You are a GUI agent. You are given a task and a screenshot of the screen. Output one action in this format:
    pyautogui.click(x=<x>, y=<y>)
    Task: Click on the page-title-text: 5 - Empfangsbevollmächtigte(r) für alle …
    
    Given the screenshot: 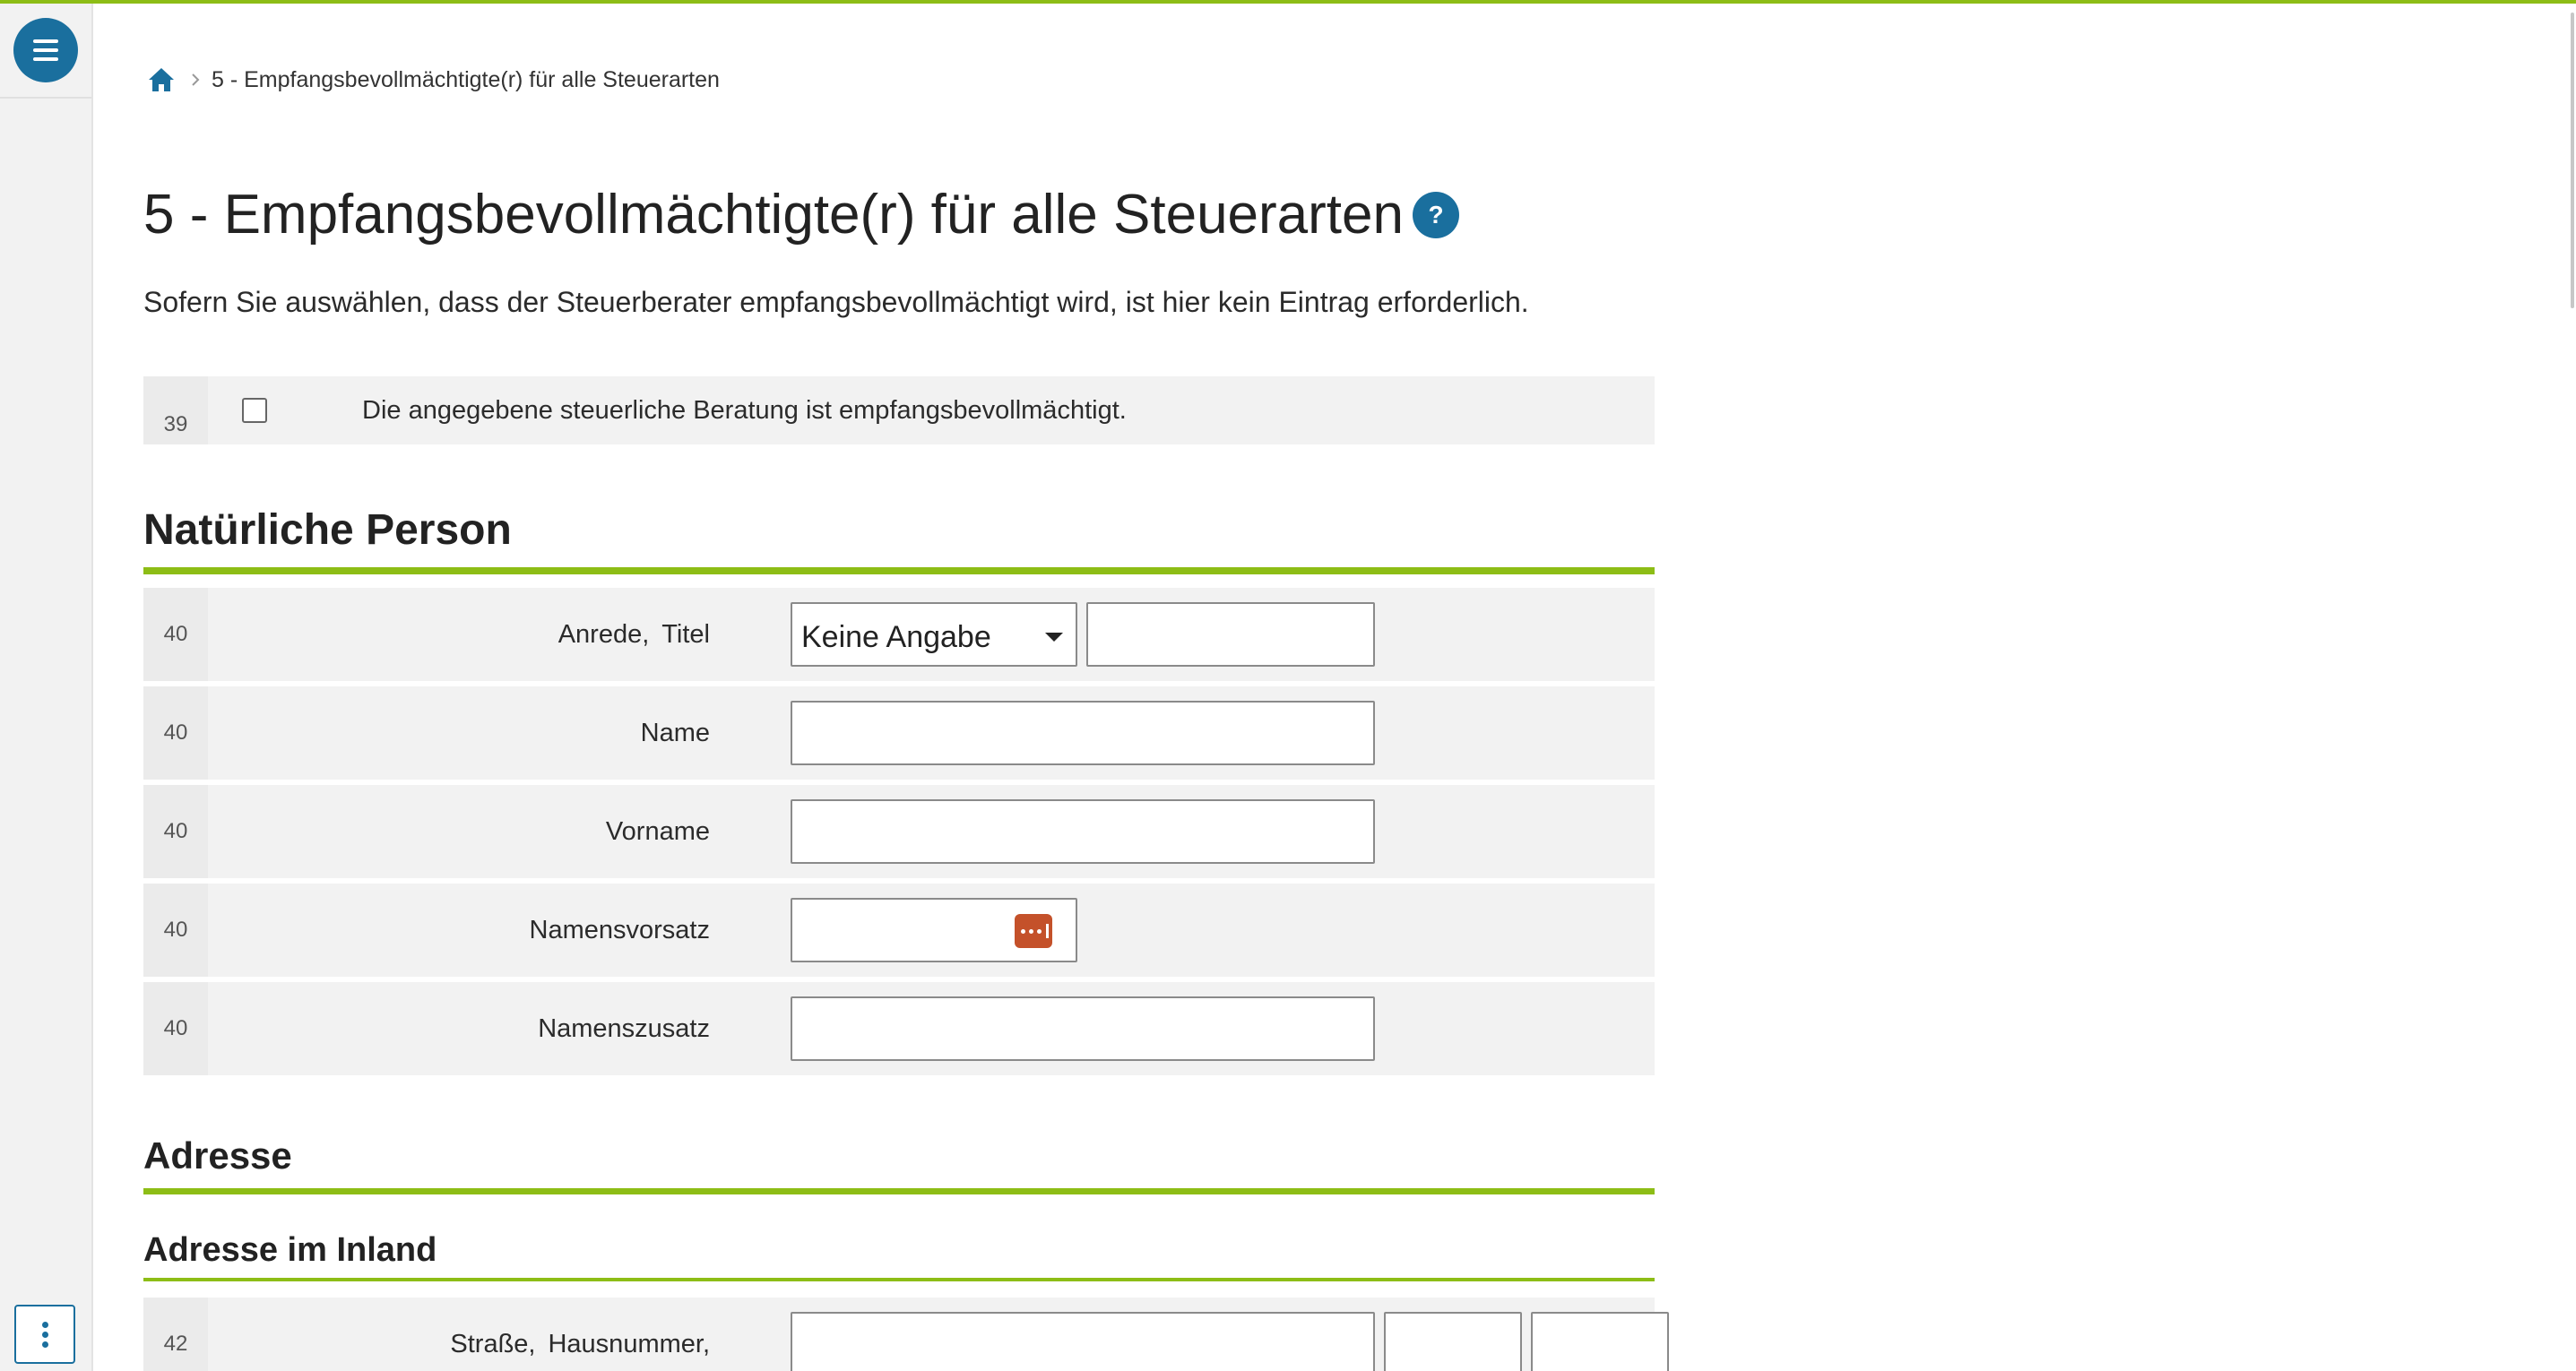 What is the action you would take?
    pyautogui.click(x=773, y=215)
    